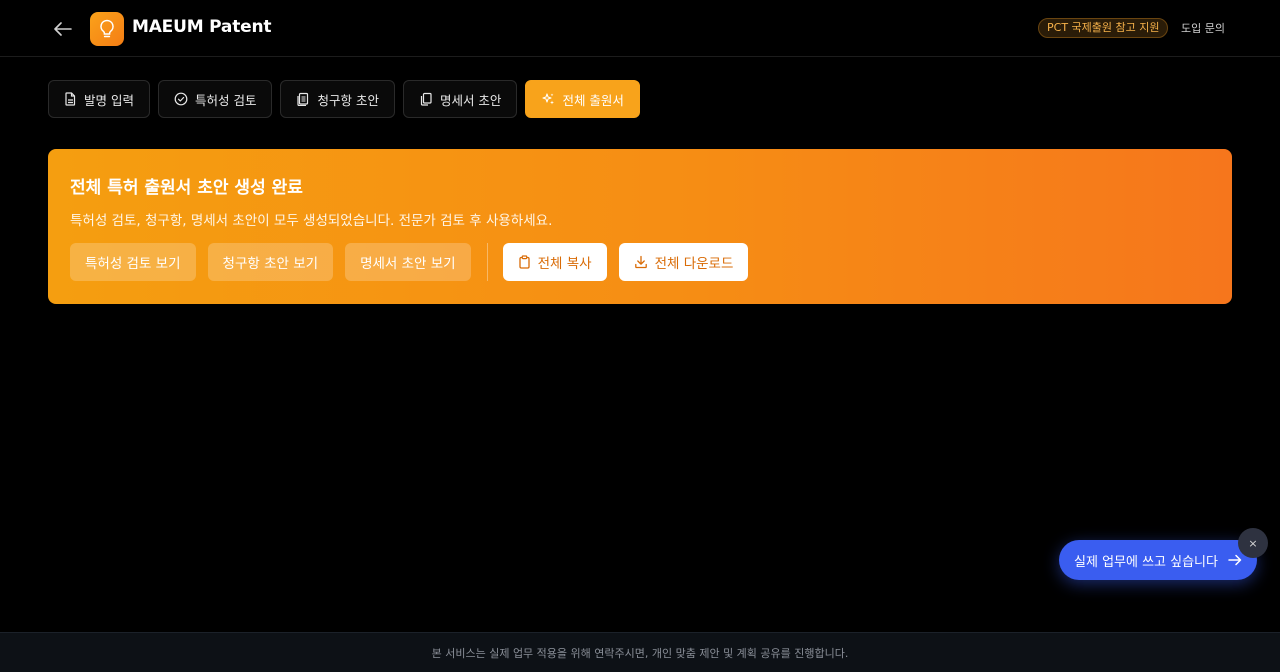 The height and width of the screenshot is (672, 1280). I want to click on lightbulb-icon, so click(107, 28).